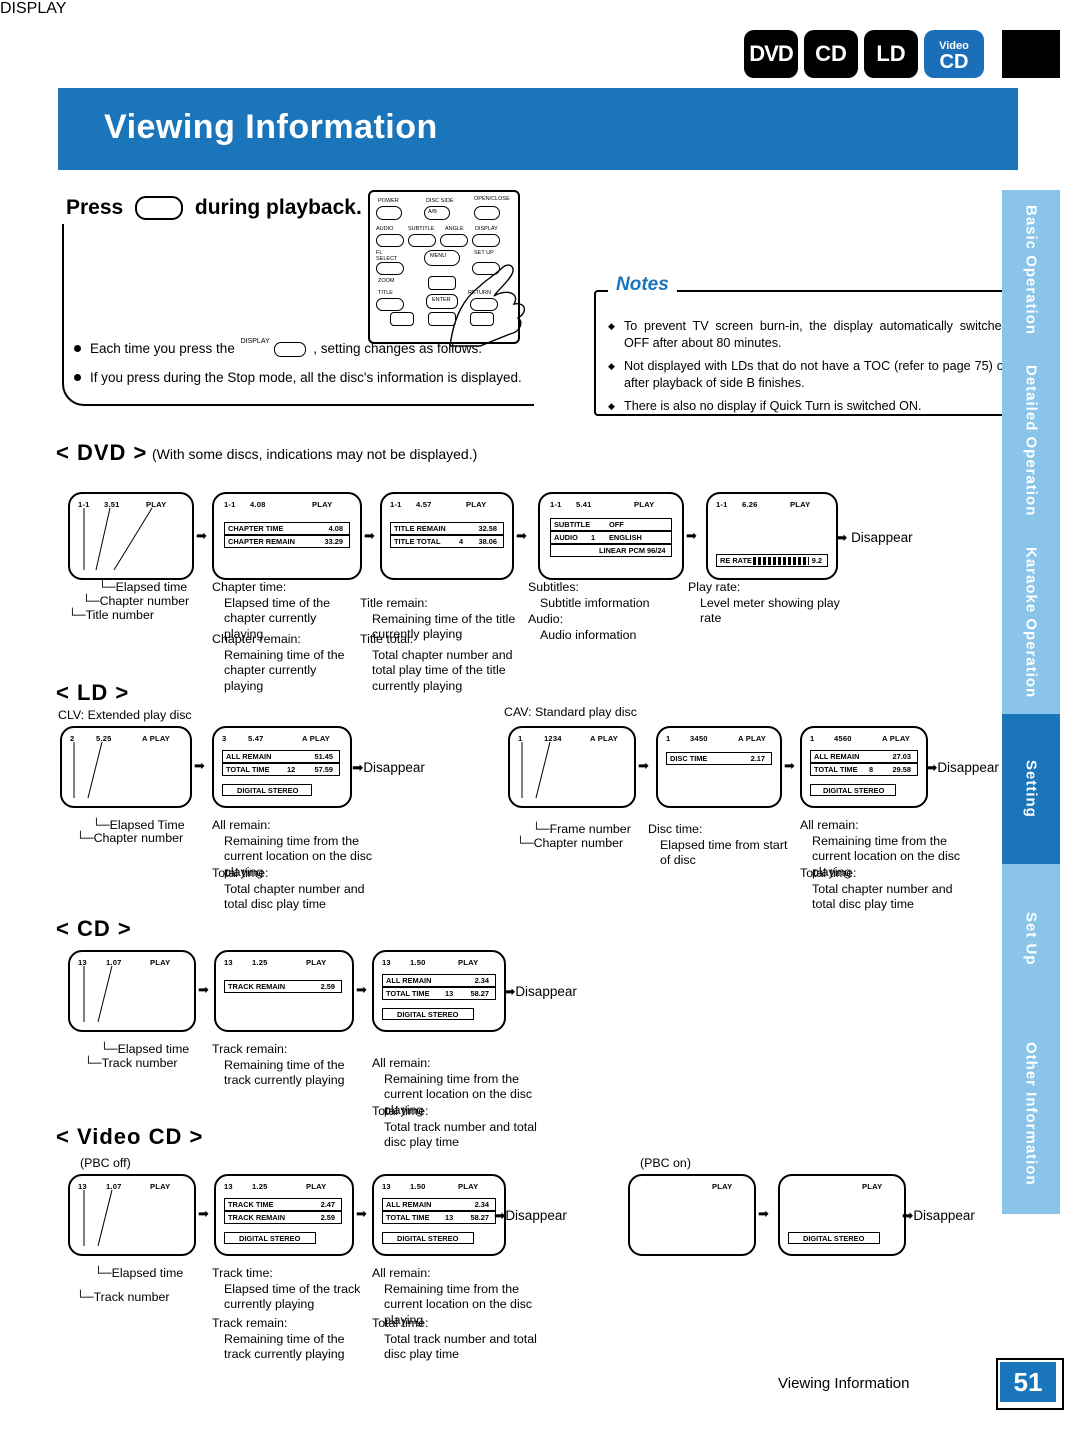  Describe the element at coordinates (800, 504) in the screenshot. I see `dvd-osd5-status: PLAY` at that location.